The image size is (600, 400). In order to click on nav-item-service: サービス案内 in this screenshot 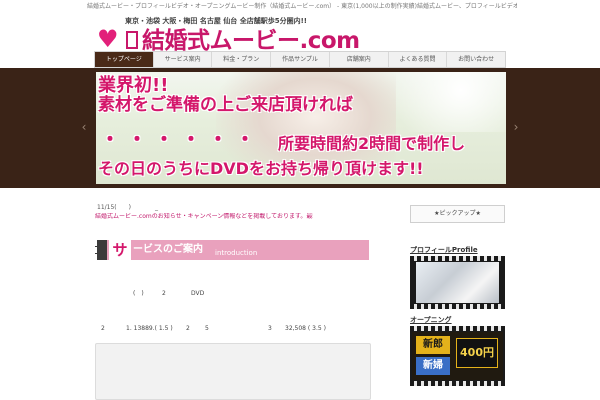, I will do `click(183, 59)`.